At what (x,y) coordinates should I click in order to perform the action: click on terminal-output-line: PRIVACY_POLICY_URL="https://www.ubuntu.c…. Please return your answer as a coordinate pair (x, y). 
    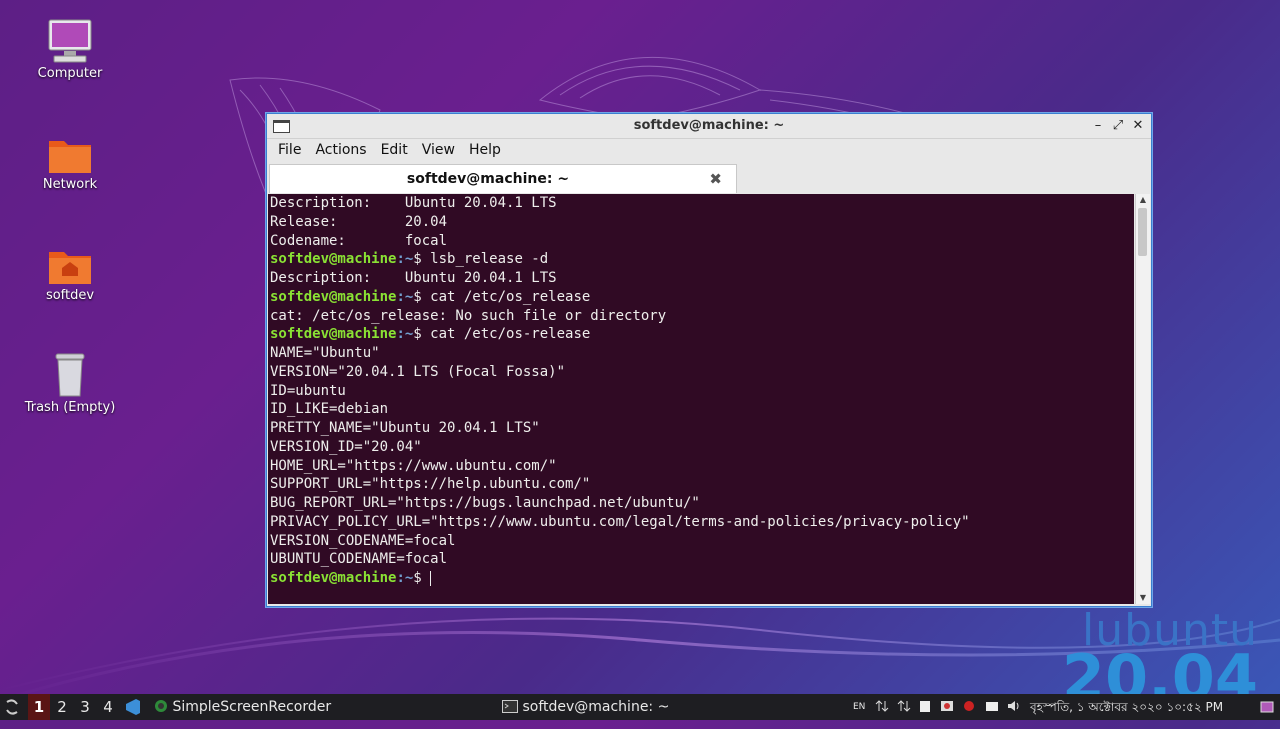
    Looking at the image, I should click on (620, 521).